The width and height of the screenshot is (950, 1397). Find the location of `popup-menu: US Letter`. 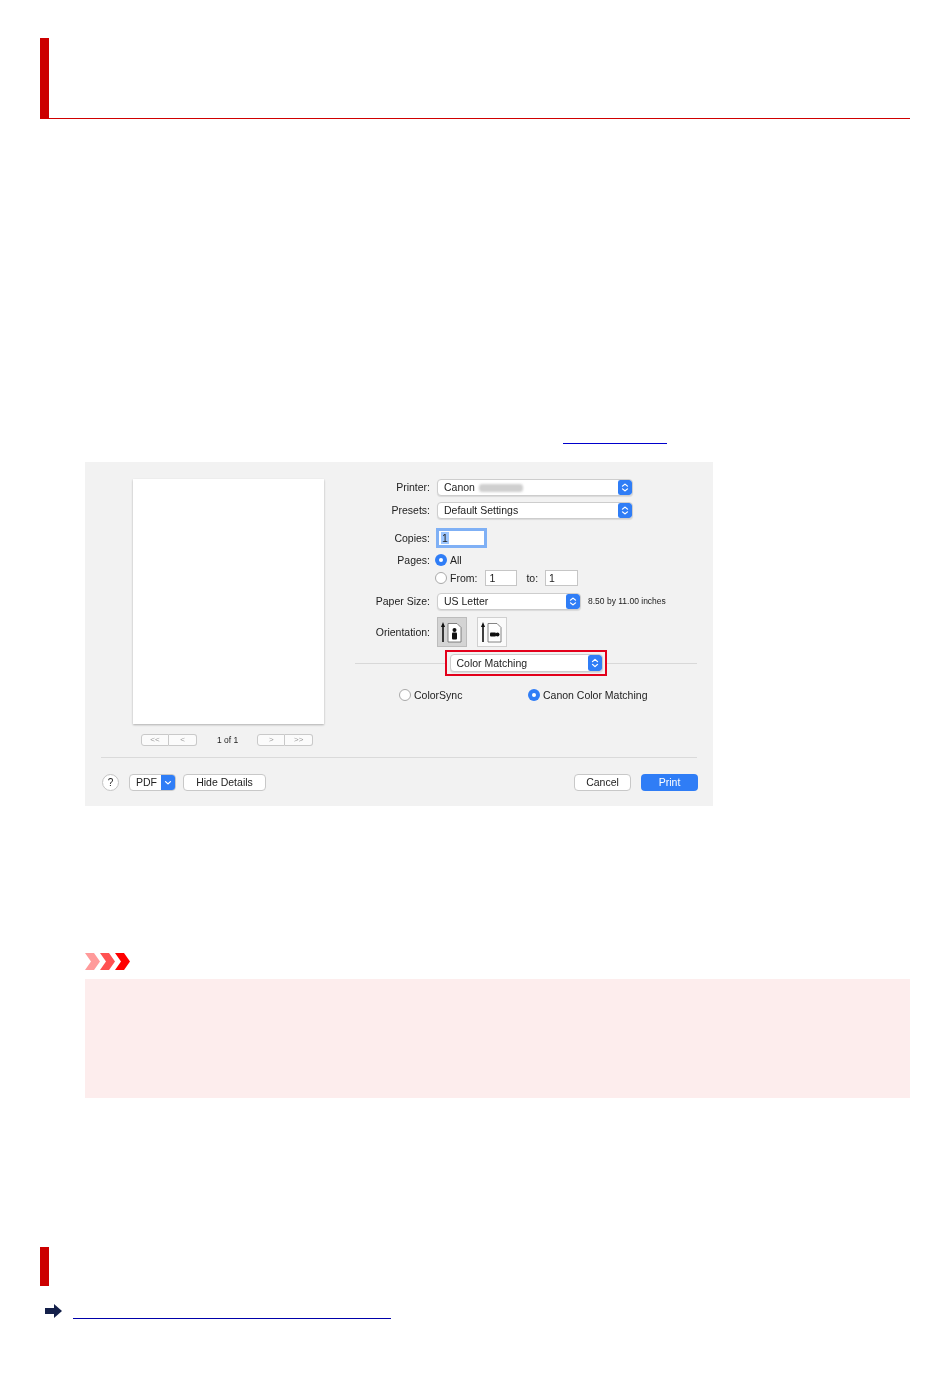

popup-menu: US Letter is located at coordinates (509, 601).